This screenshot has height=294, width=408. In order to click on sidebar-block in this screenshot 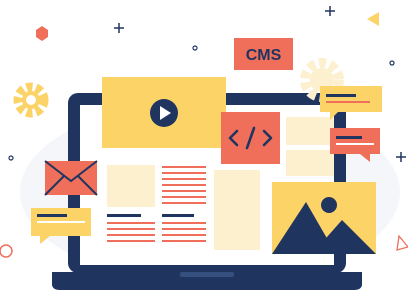, I will do `click(237, 210)`.